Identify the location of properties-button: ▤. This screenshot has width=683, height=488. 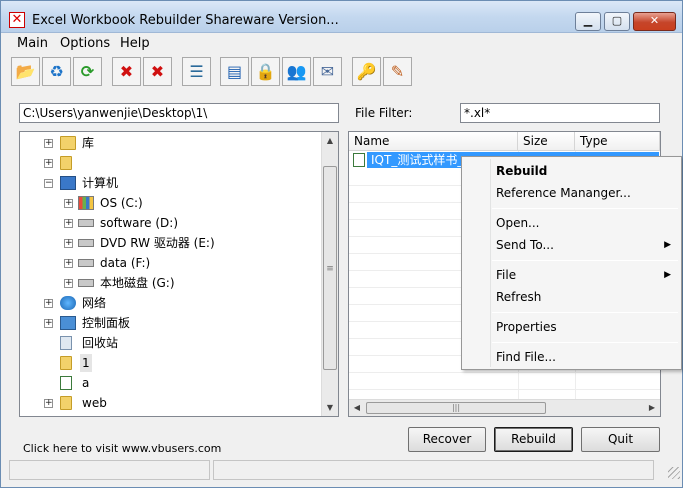
(234, 71).